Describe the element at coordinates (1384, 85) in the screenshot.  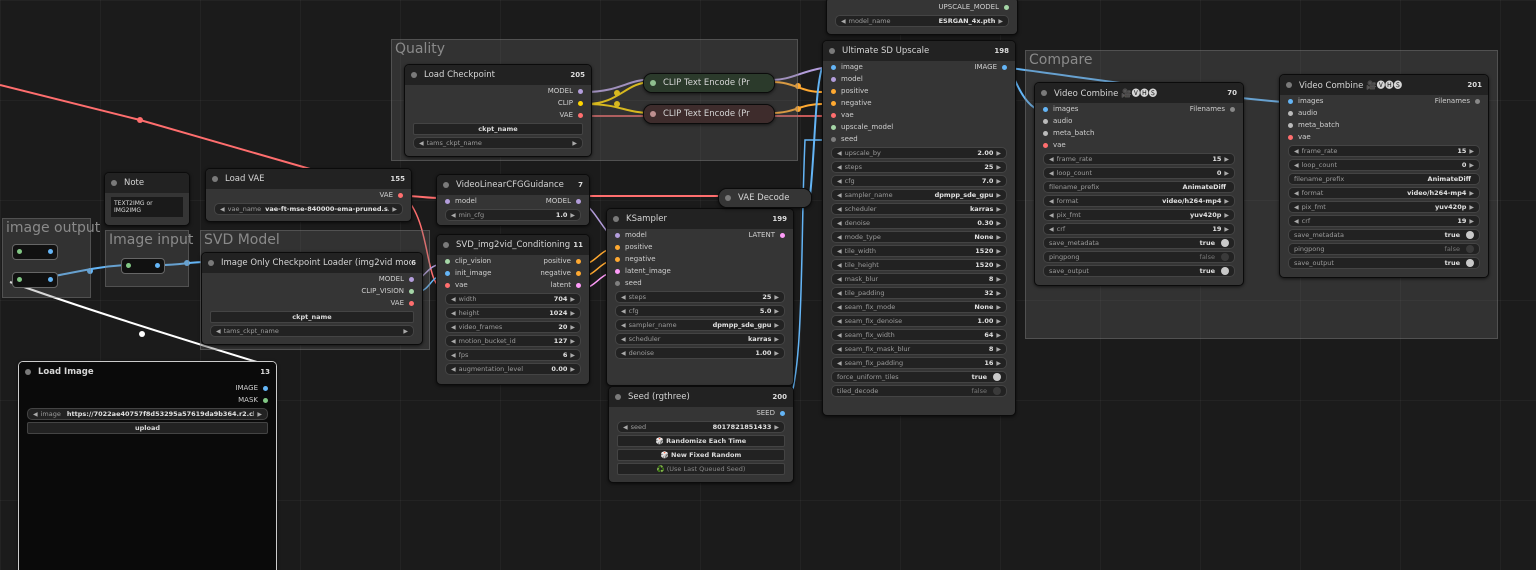
I see `node-header: Video Combine 🎥🅥🅗🅢 201` at that location.